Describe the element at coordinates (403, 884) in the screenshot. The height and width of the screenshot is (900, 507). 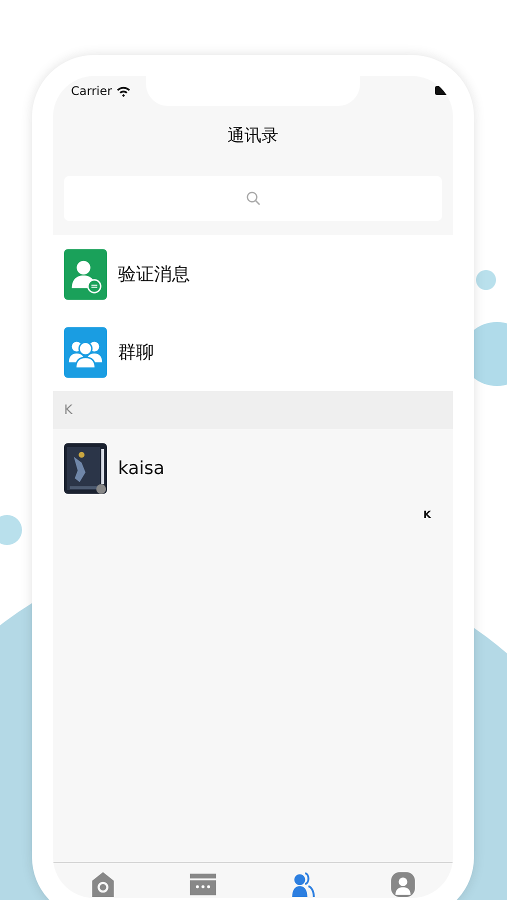
I see `person-icon` at that location.